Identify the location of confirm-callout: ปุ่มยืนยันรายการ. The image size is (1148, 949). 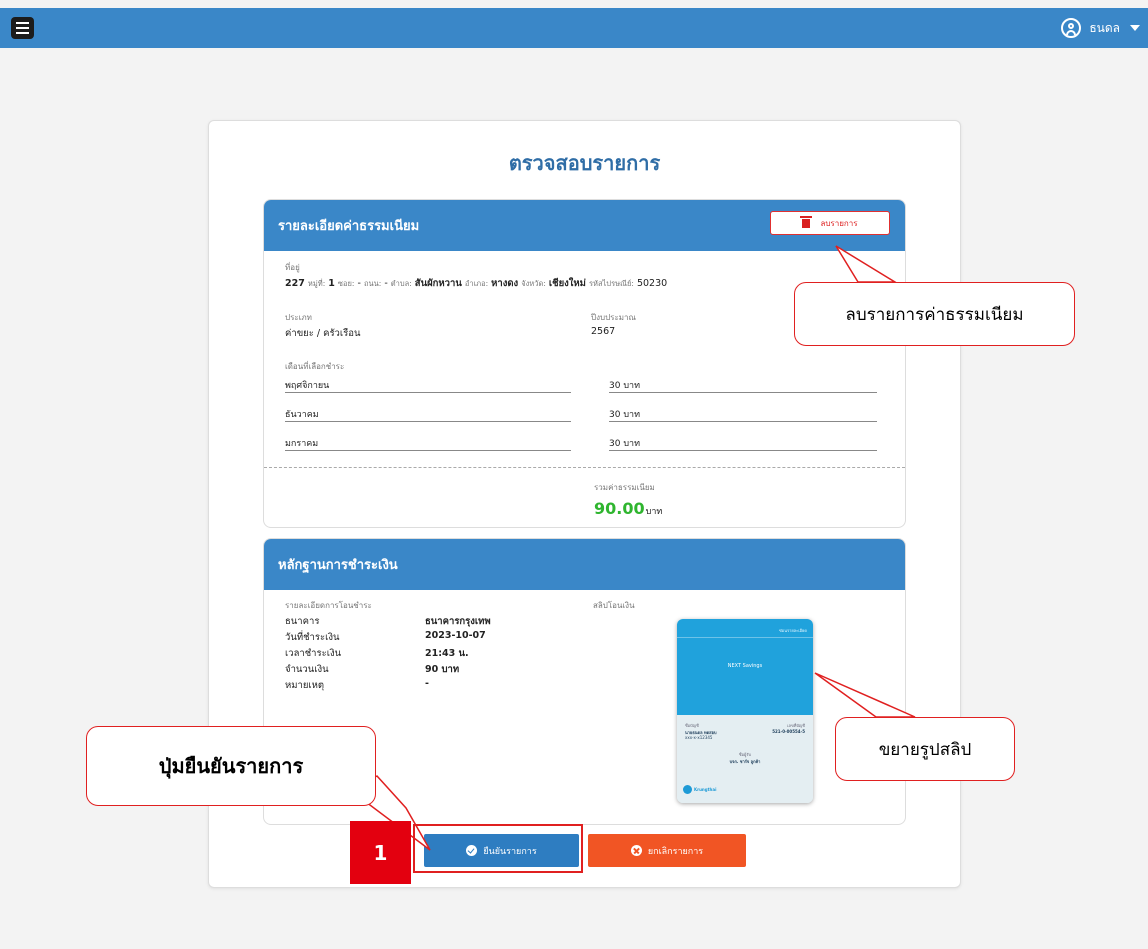
(231, 766).